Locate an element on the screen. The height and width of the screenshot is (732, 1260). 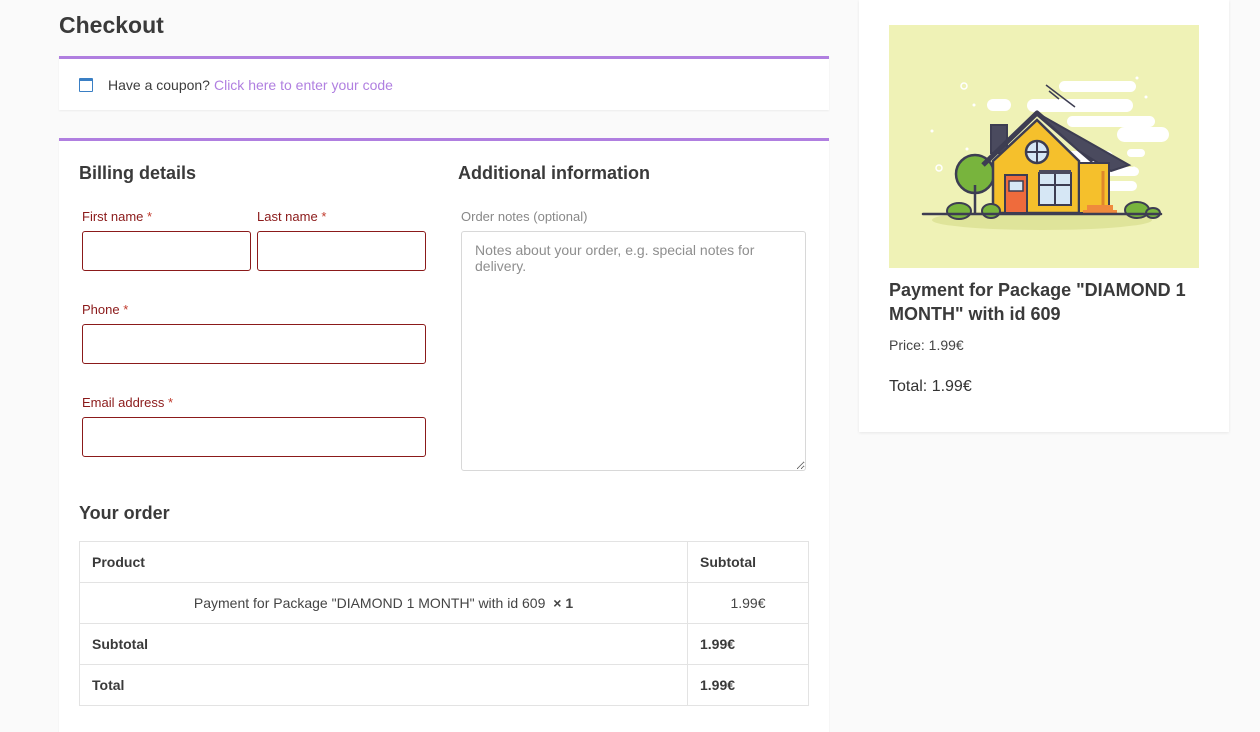
house-illustration-icon is located at coordinates (1044, 146).